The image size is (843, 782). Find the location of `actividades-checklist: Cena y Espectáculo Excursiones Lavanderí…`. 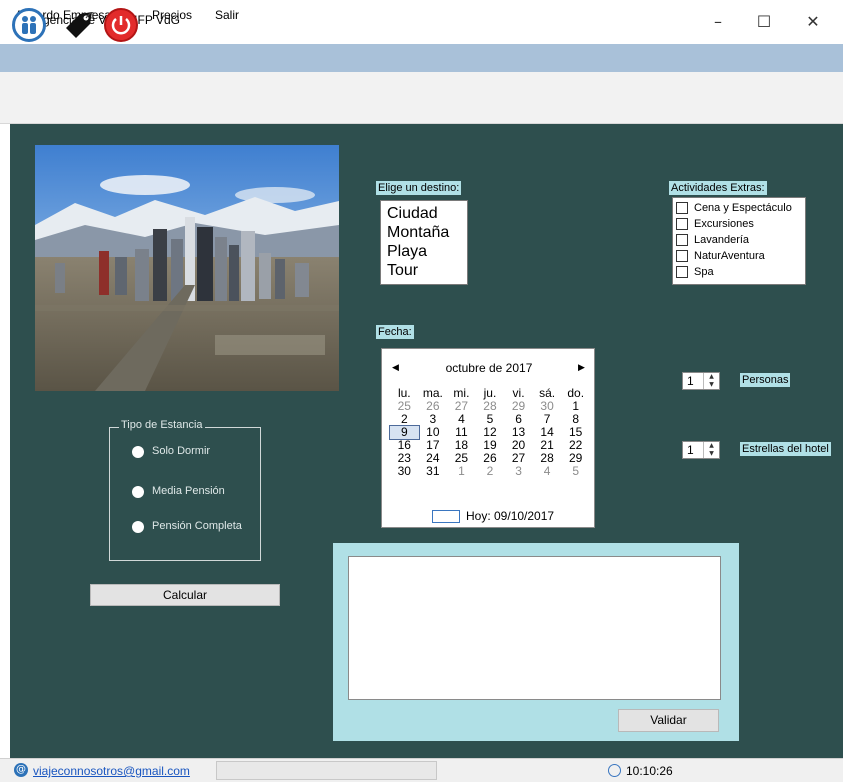

actividades-checklist: Cena y Espectáculo Excursiones Lavanderí… is located at coordinates (739, 241).